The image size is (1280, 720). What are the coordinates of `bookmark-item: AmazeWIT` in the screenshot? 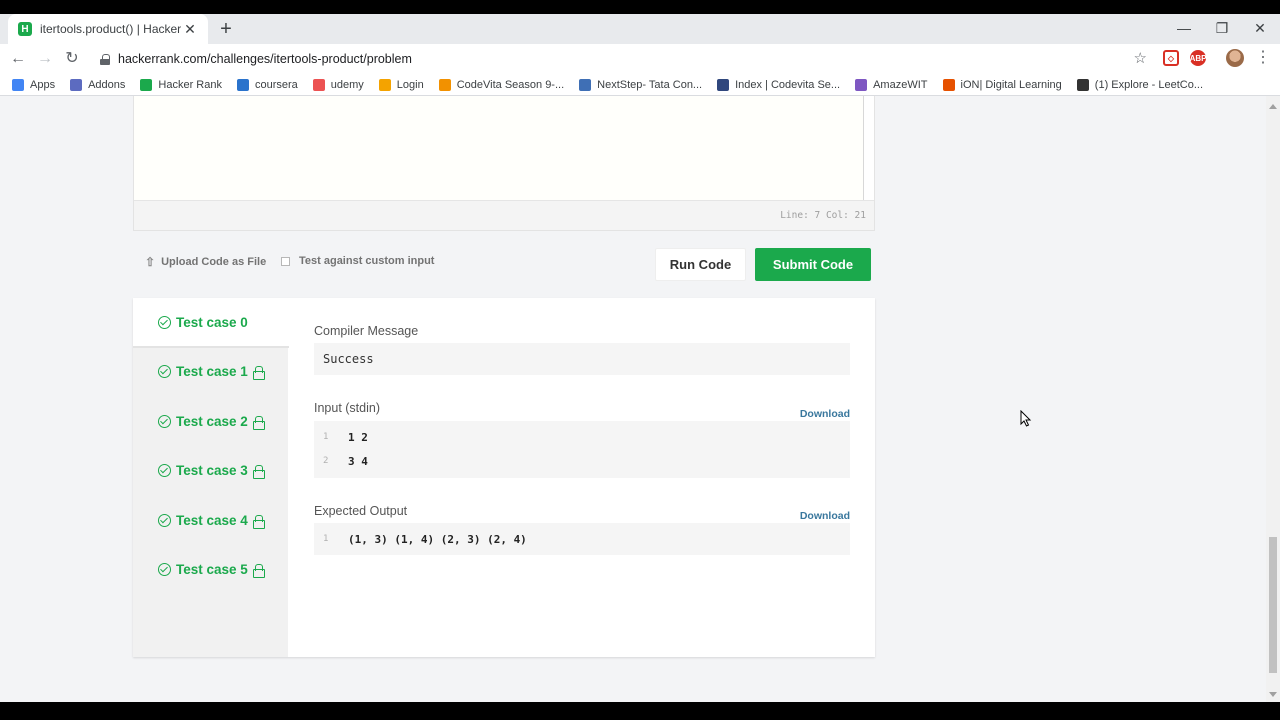 It's located at (891, 84).